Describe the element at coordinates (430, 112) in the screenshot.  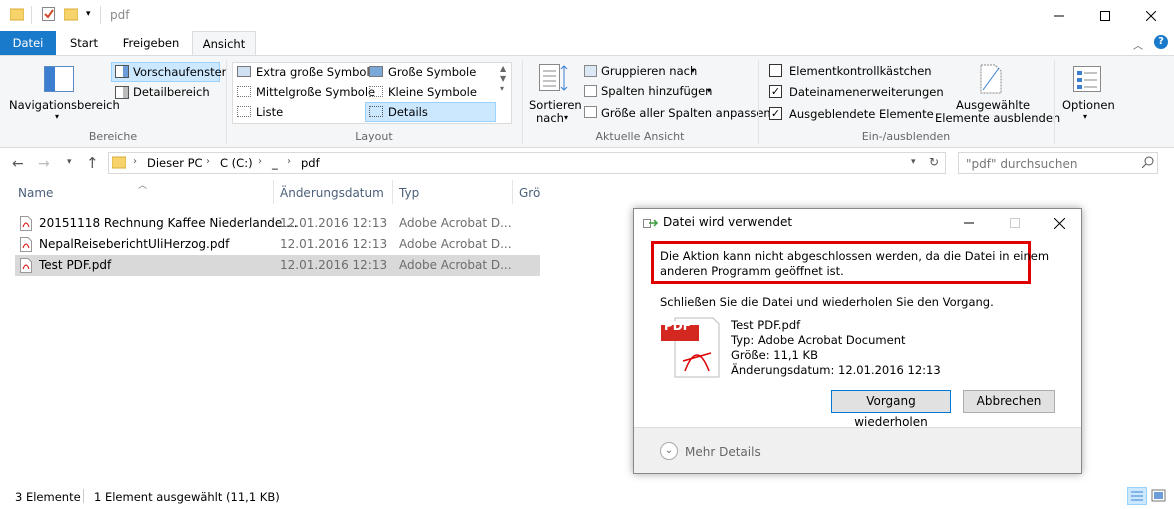
I see `layout-details-selected` at that location.